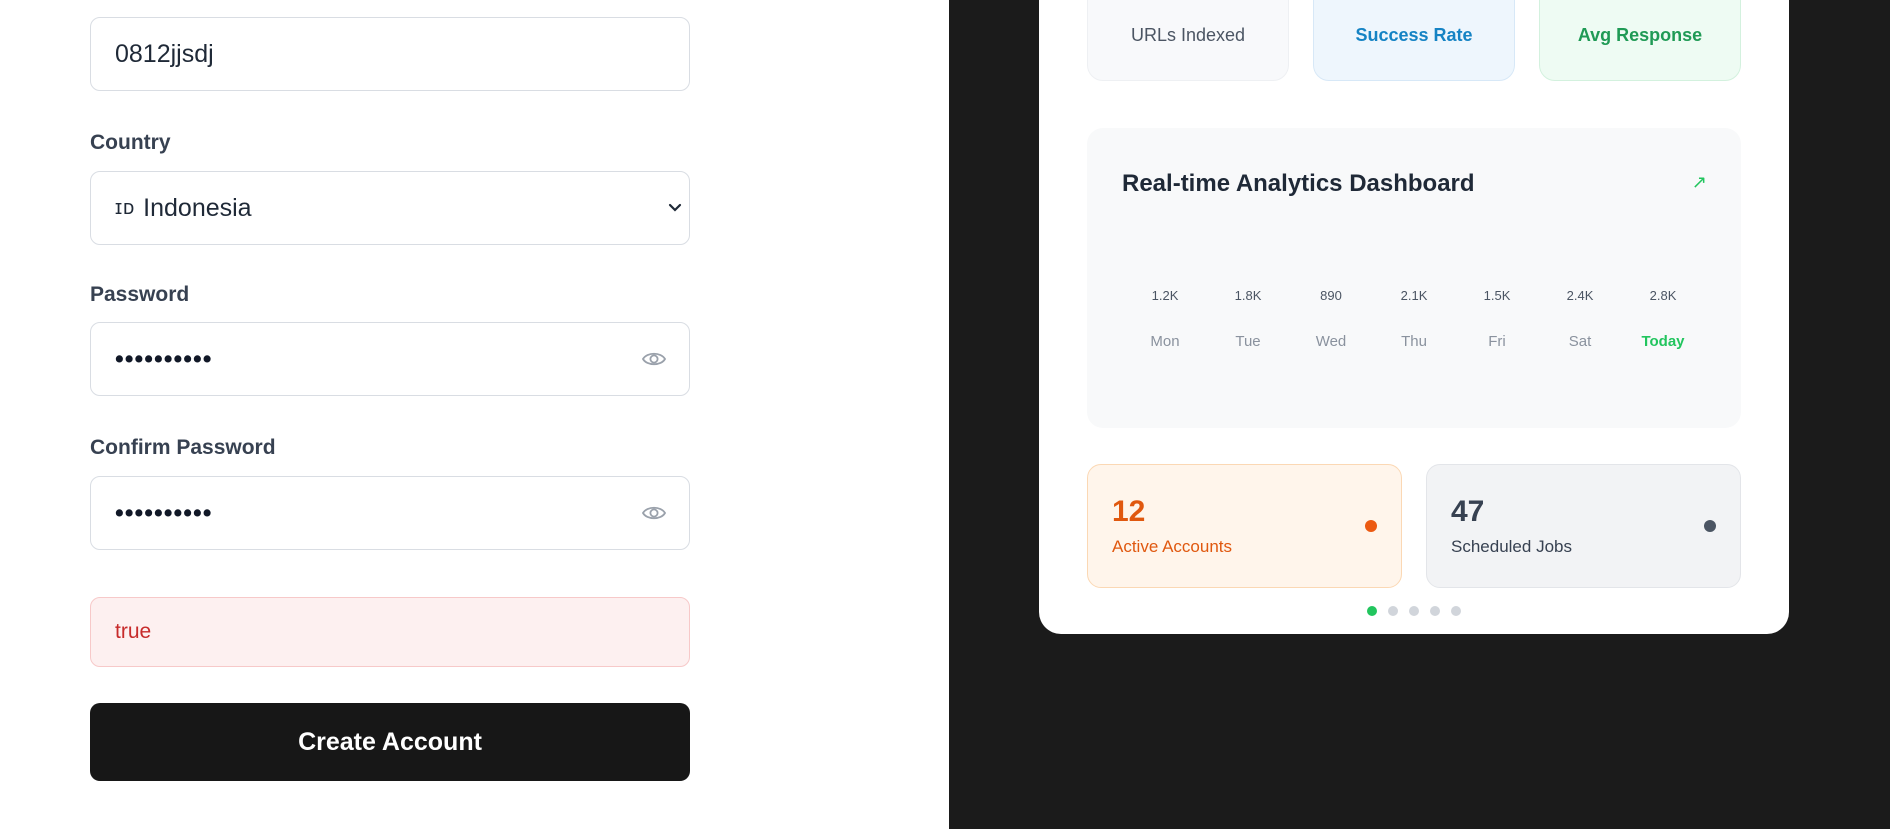 The image size is (1890, 829). Describe the element at coordinates (1497, 341) in the screenshot. I see `day-label: Fri` at that location.